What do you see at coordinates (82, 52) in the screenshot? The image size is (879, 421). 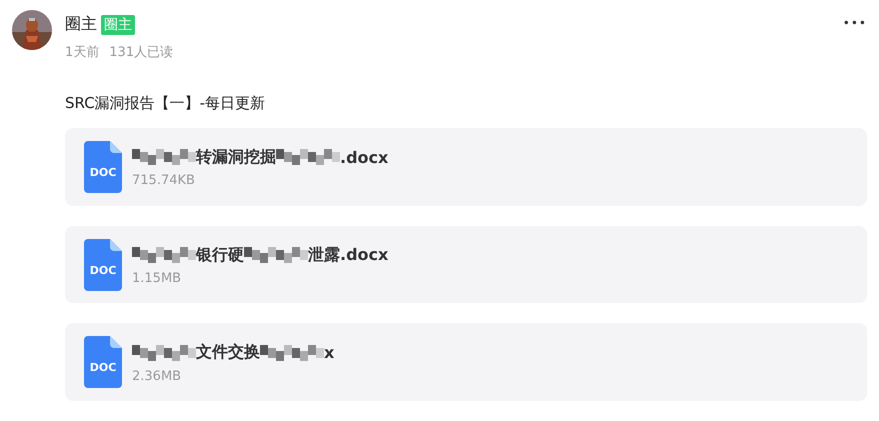 I see `post-time: 1天前` at bounding box center [82, 52].